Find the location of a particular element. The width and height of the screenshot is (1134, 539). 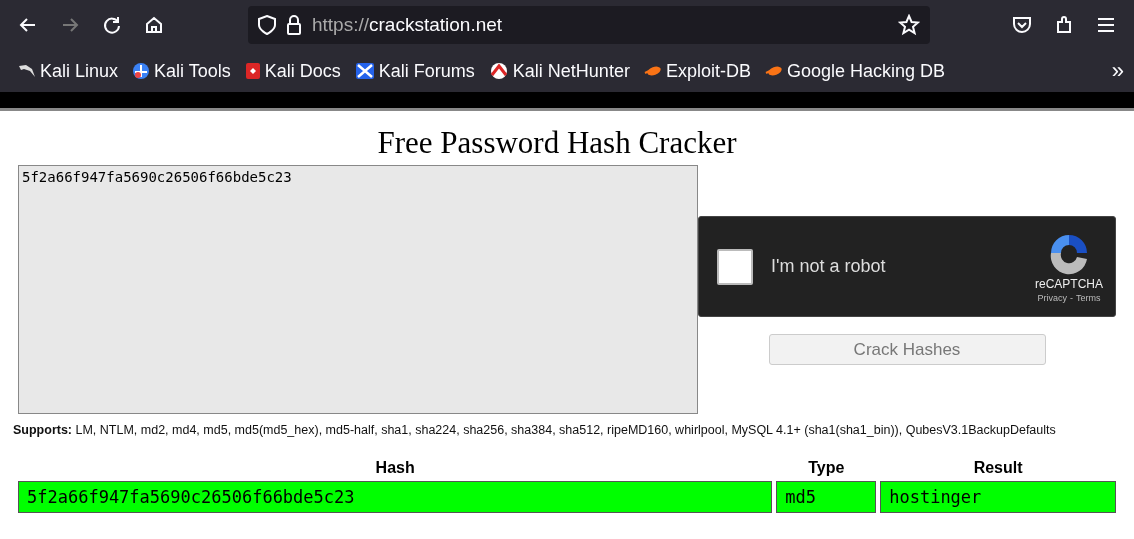

bookmark-link: Exploit-DB is located at coordinates (697, 71).